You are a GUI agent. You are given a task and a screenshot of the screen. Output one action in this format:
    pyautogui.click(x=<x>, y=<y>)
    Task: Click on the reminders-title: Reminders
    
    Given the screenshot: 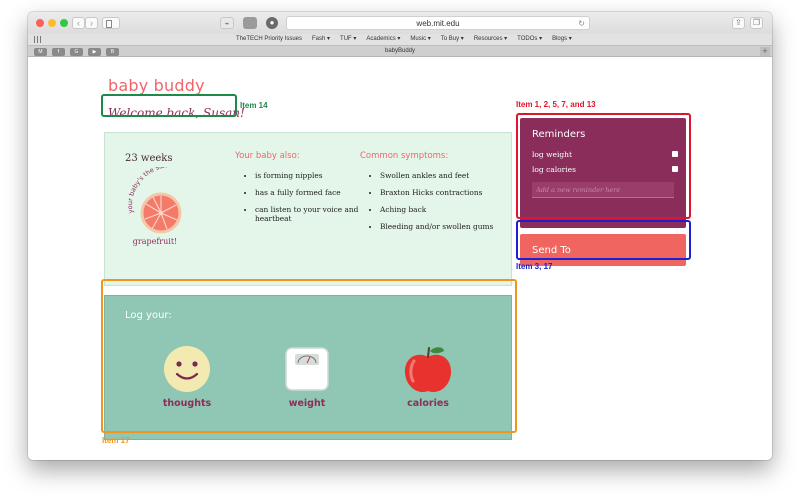 What is the action you would take?
    pyautogui.click(x=559, y=134)
    